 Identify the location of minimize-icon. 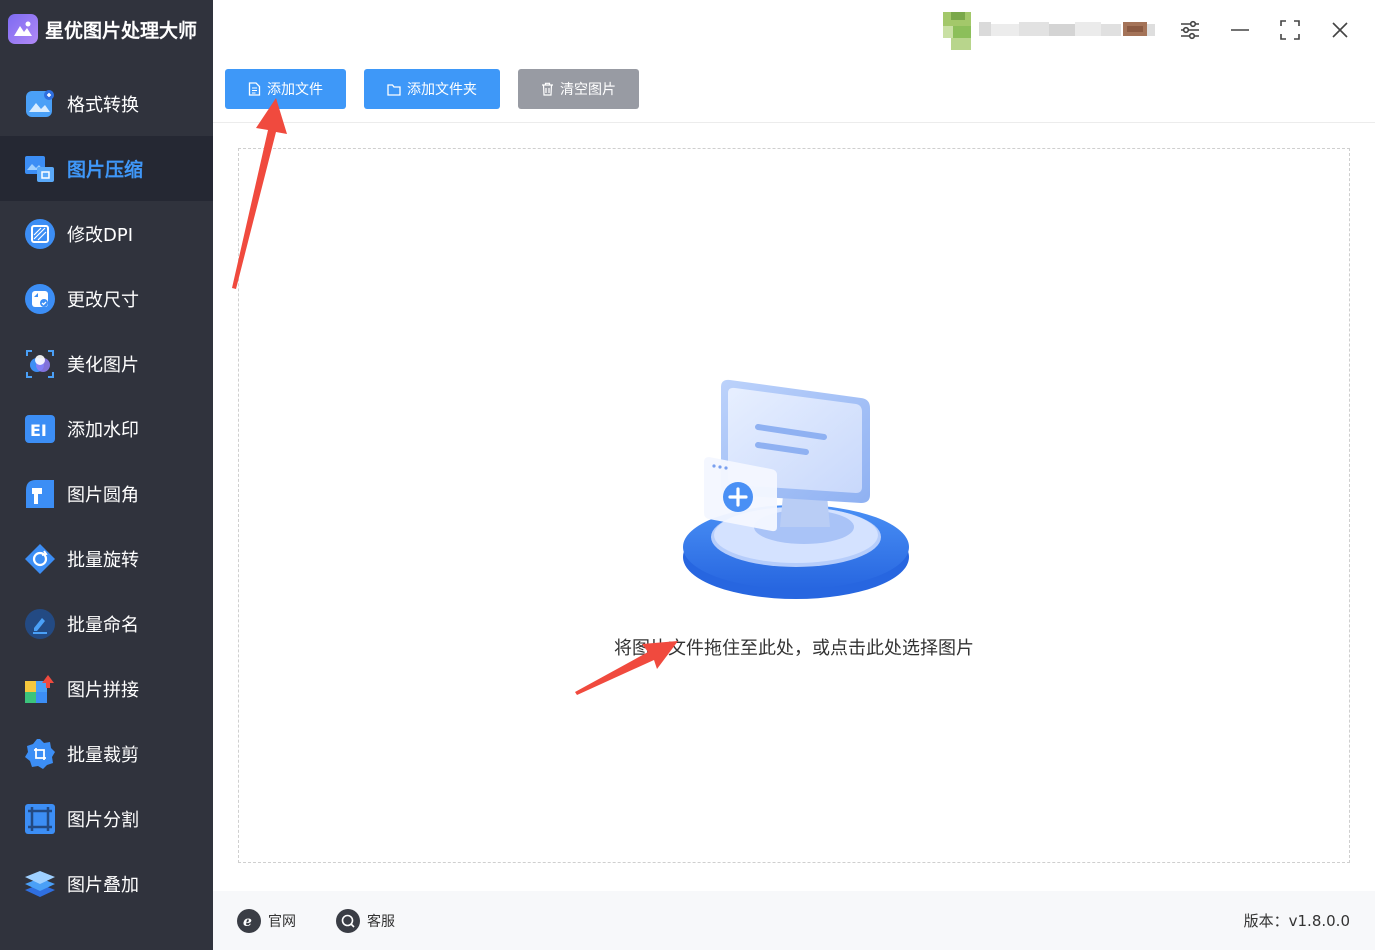
(1240, 30).